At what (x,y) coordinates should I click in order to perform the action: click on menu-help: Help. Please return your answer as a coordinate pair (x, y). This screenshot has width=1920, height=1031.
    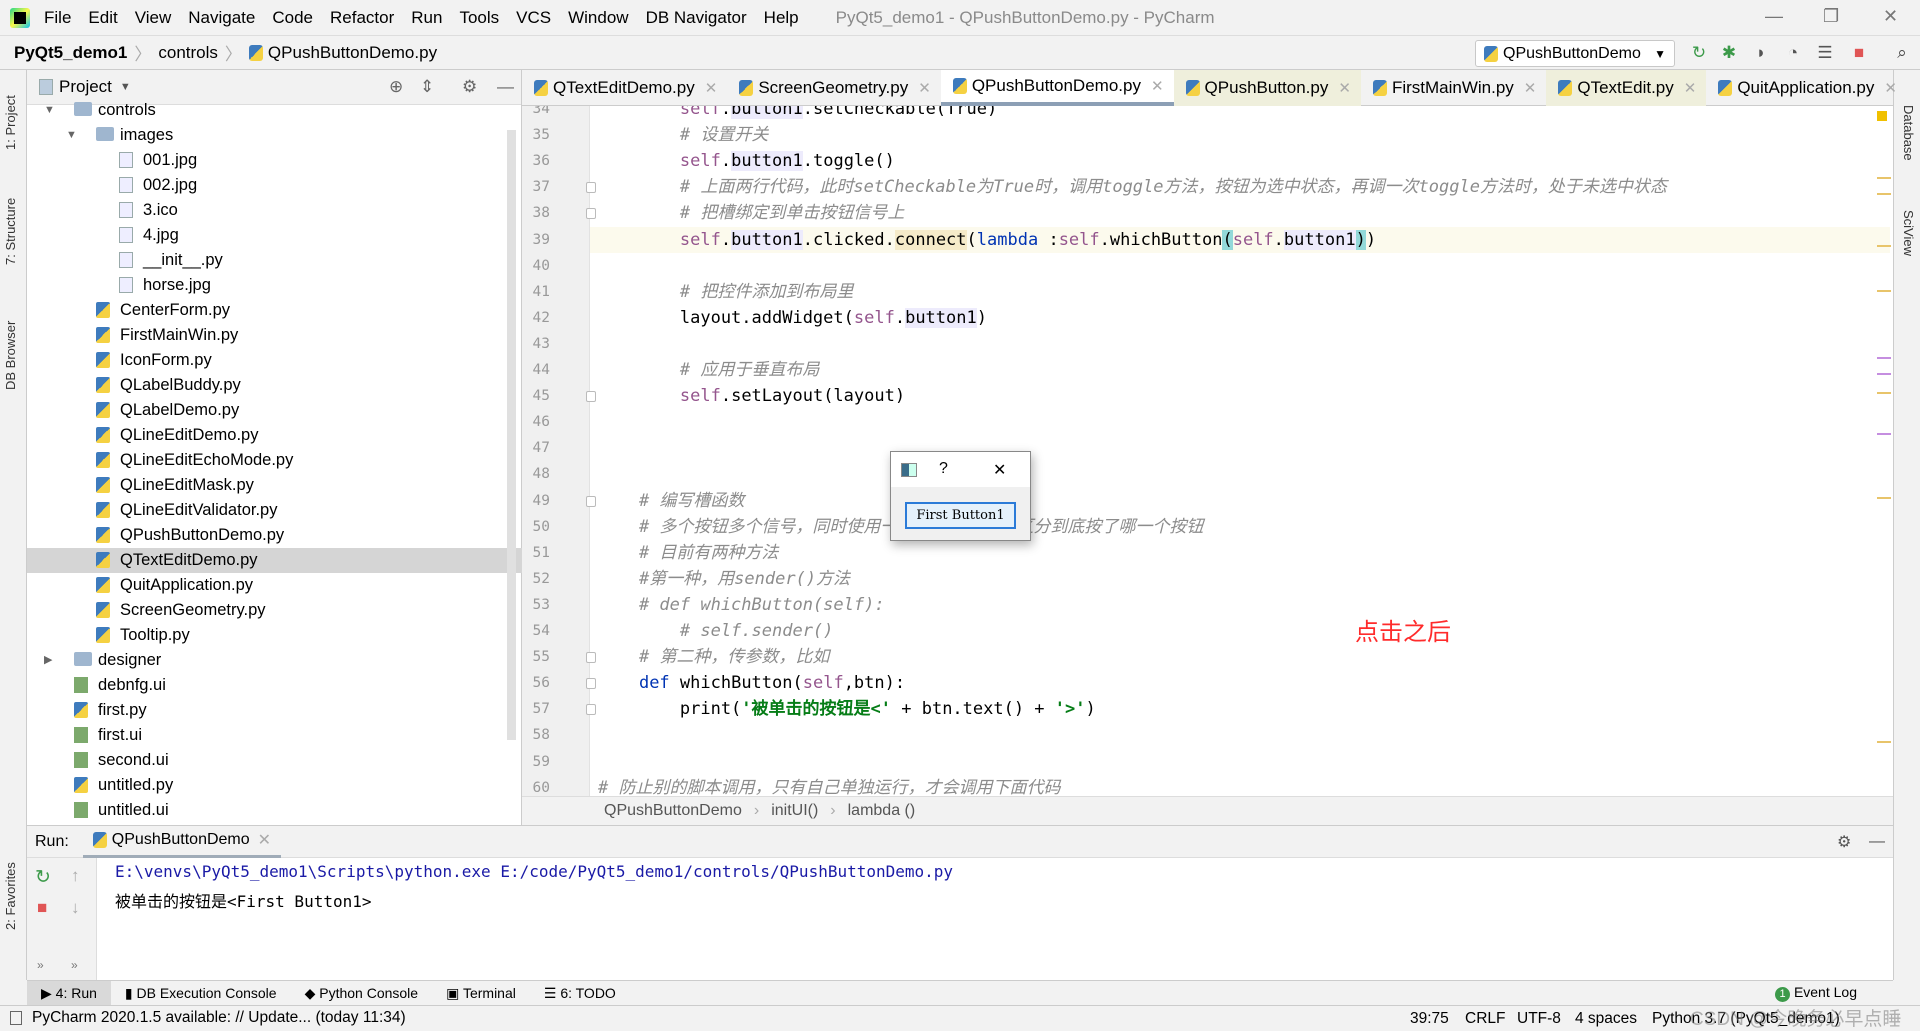
    Looking at the image, I should click on (781, 18).